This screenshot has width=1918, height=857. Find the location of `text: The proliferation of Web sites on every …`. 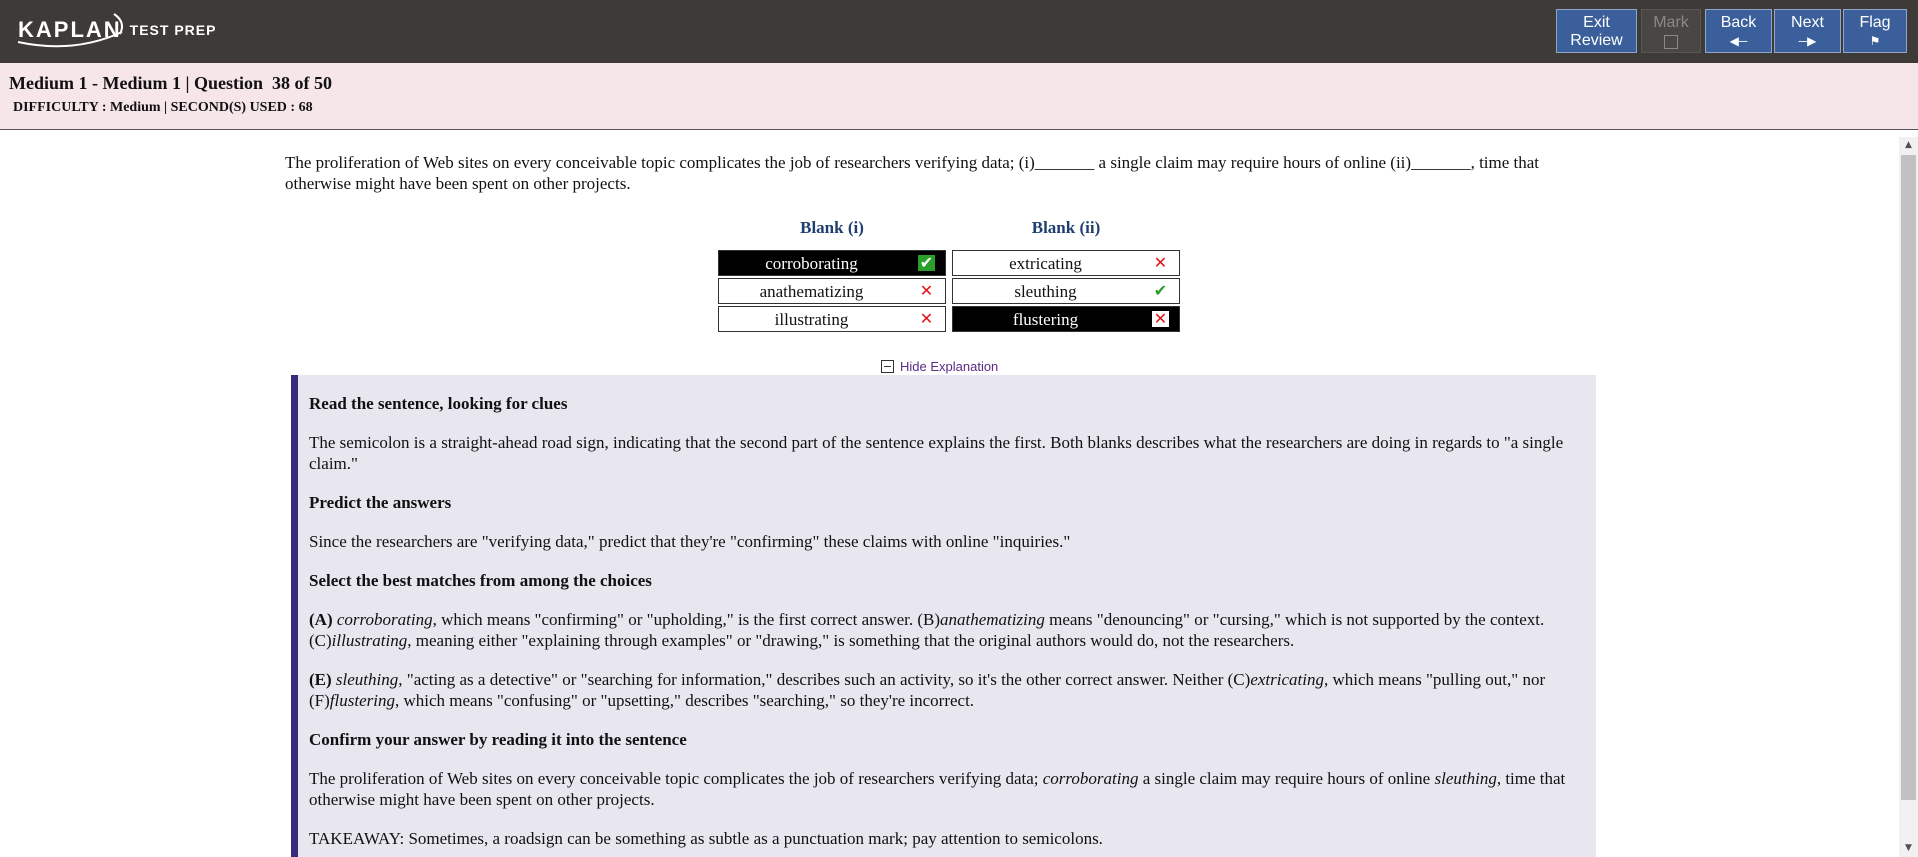

text: The proliferation of Web sites on every … is located at coordinates (676, 778).